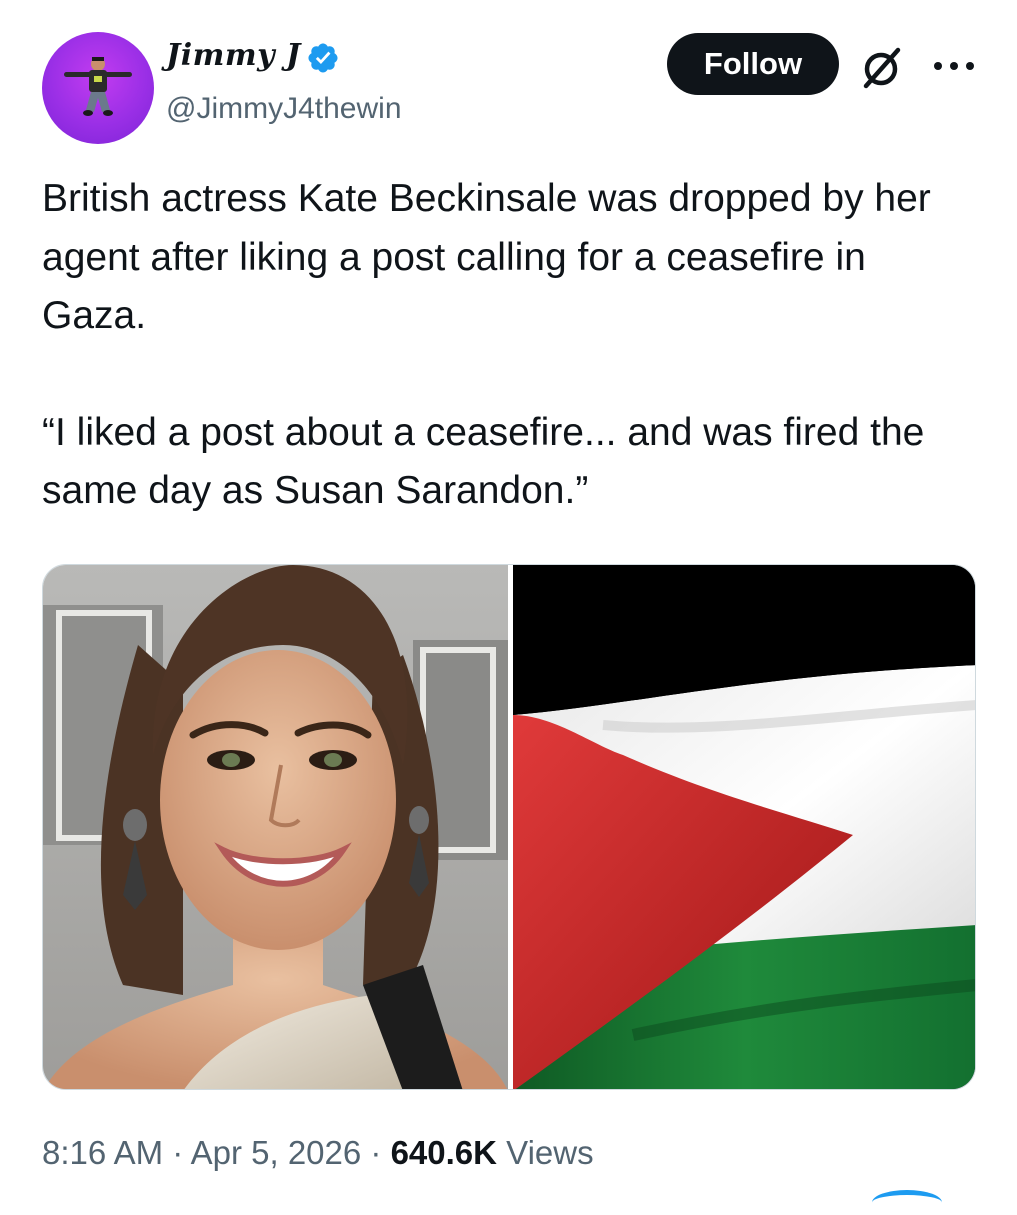 This screenshot has height=1215, width=1017. What do you see at coordinates (276, 1152) in the screenshot?
I see `tweet-date: Apr 5, 2026` at bounding box center [276, 1152].